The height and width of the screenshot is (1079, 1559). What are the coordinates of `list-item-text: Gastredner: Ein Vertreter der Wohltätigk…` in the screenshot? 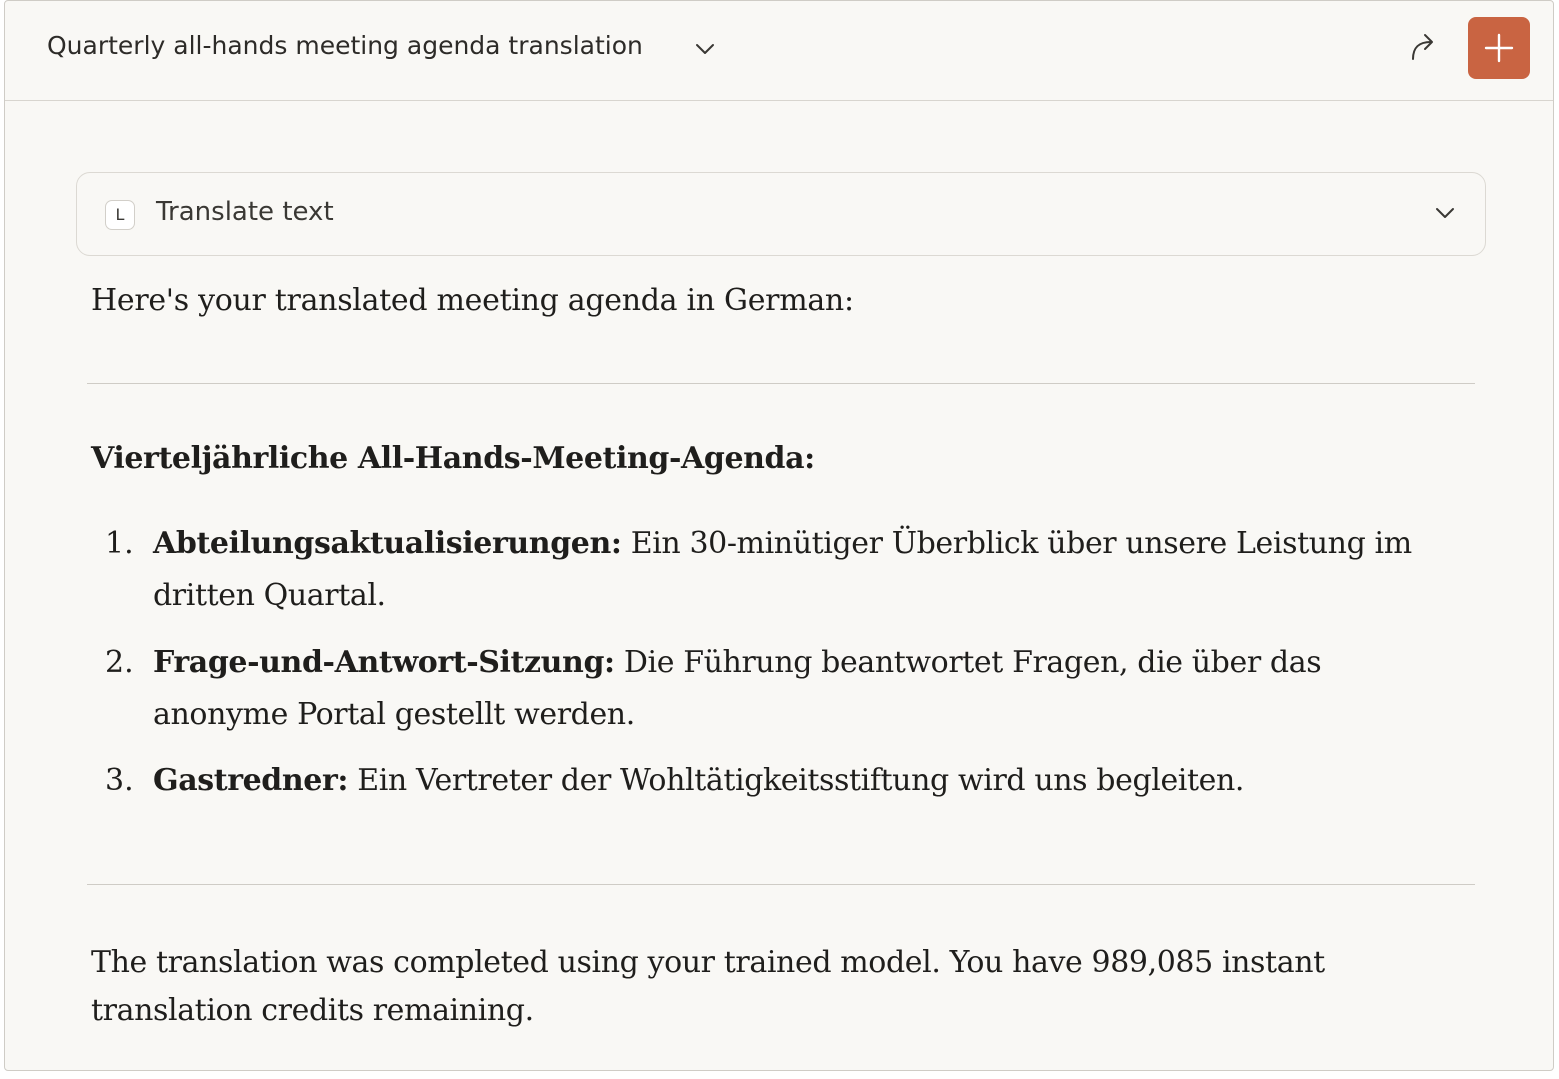 It's located at (798, 781).